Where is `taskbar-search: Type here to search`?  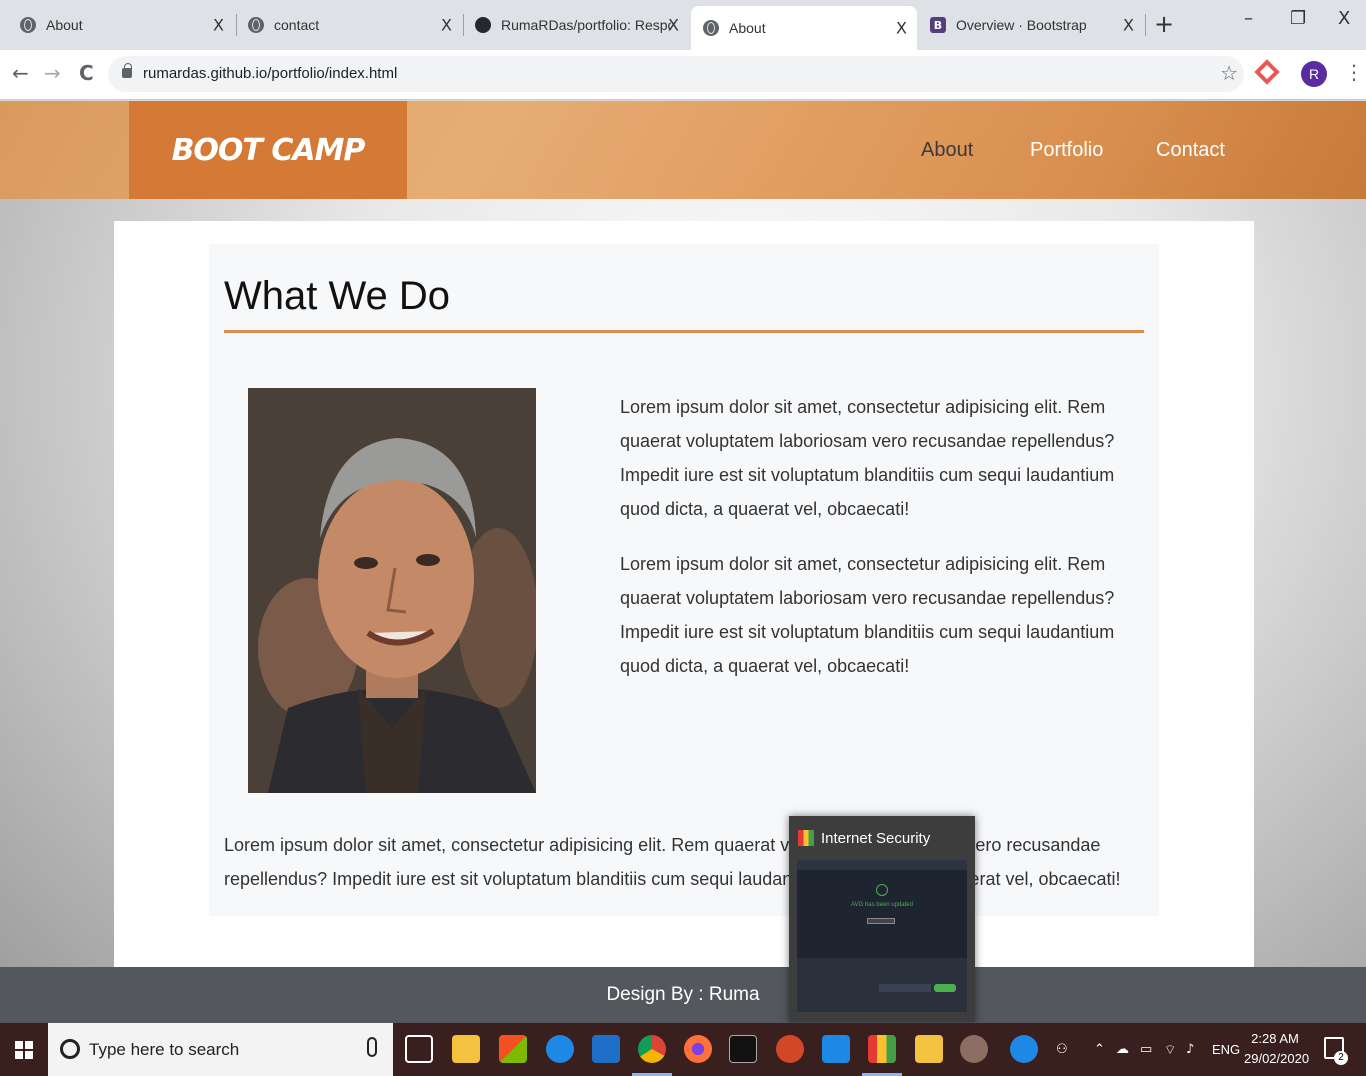
taskbar-search: Type here to search is located at coordinates (220, 1049).